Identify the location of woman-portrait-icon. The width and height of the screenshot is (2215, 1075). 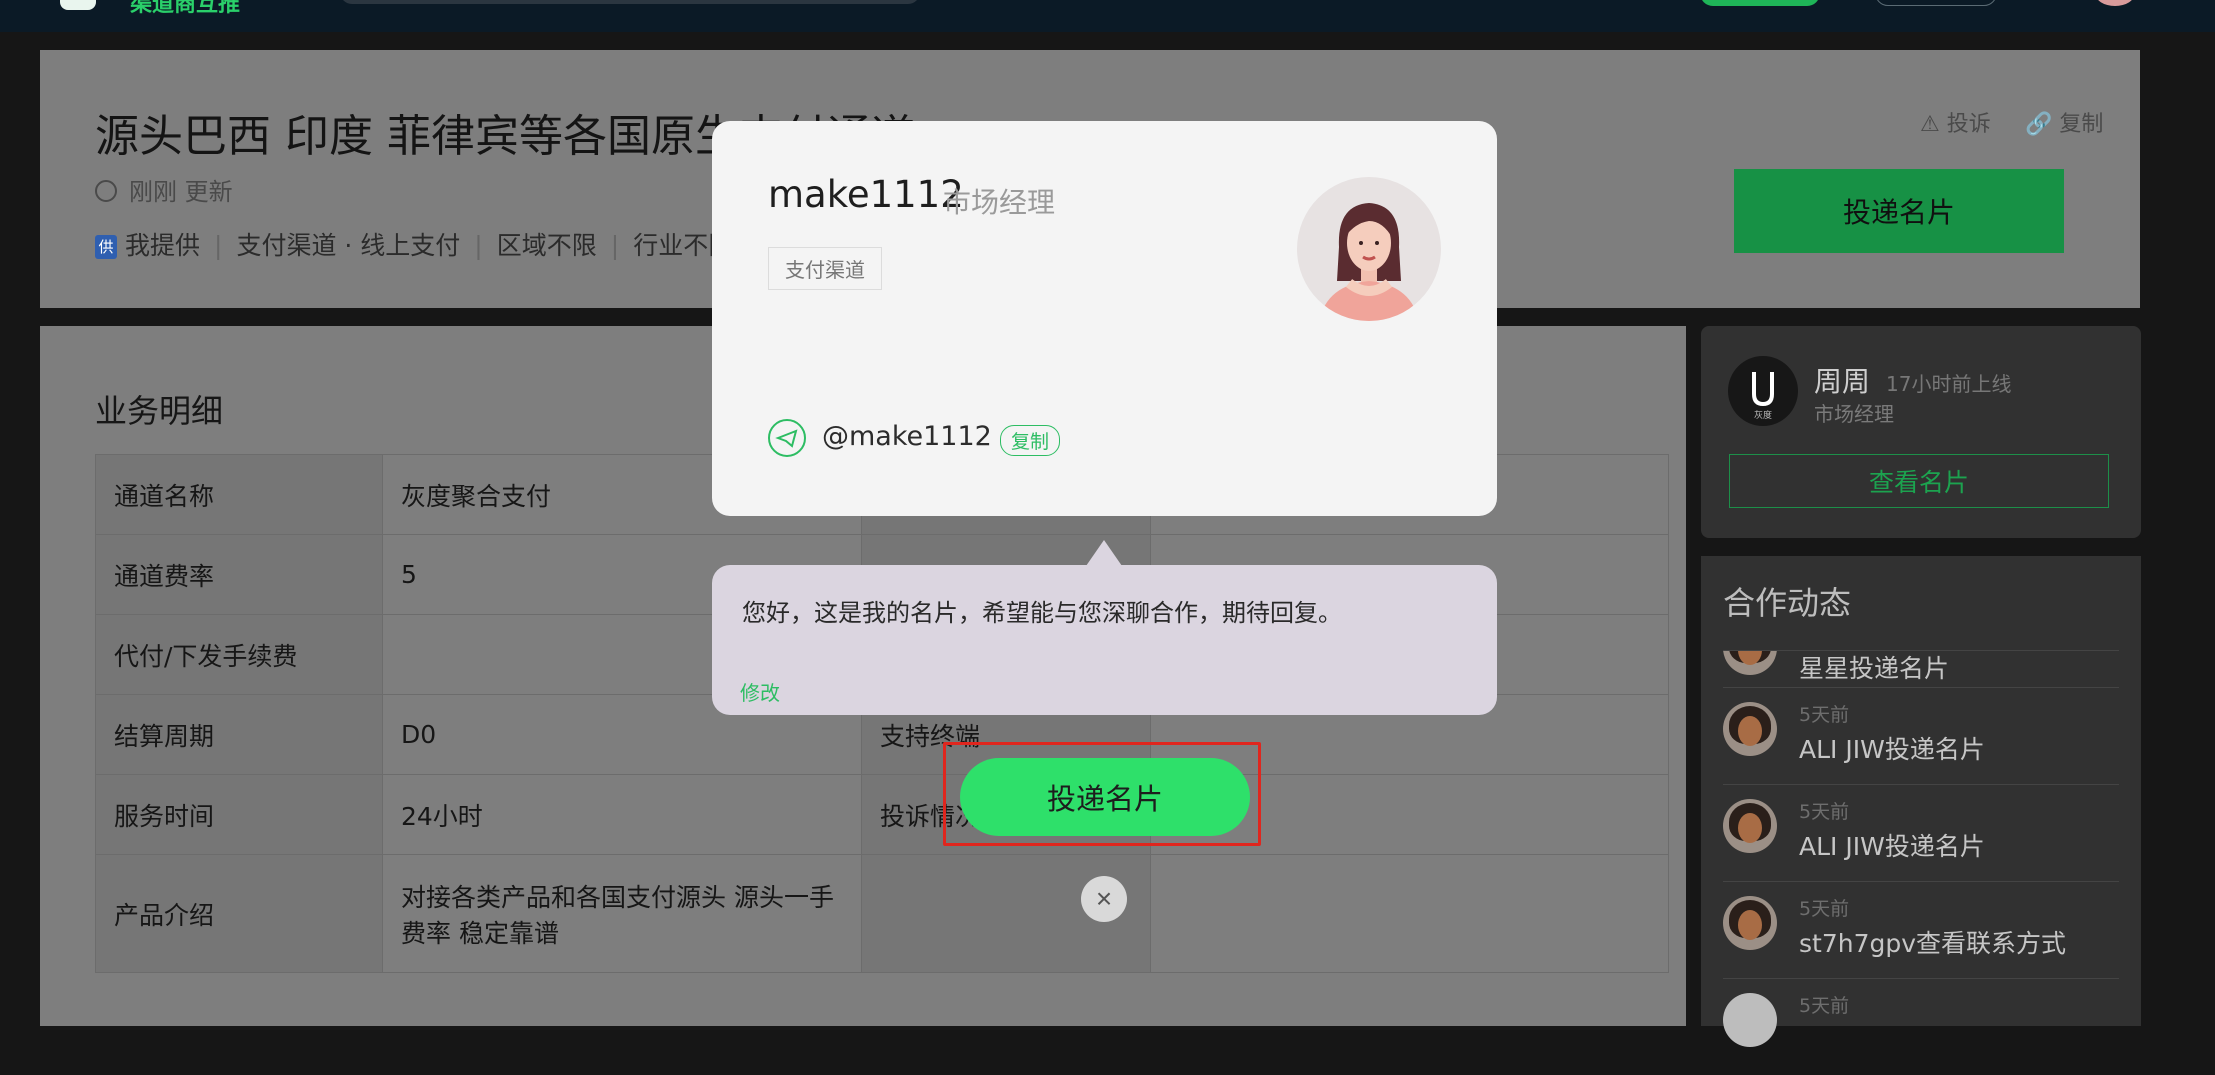
(1369, 262).